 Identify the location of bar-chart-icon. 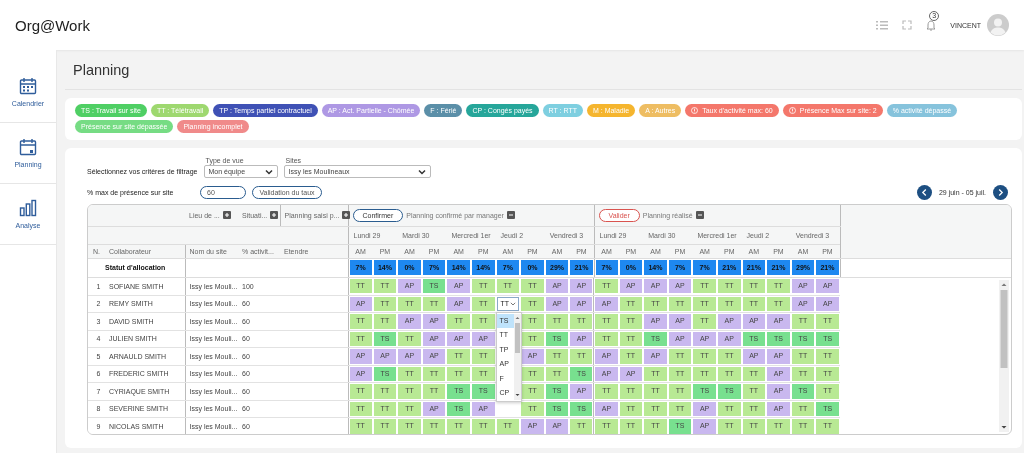
(28, 208).